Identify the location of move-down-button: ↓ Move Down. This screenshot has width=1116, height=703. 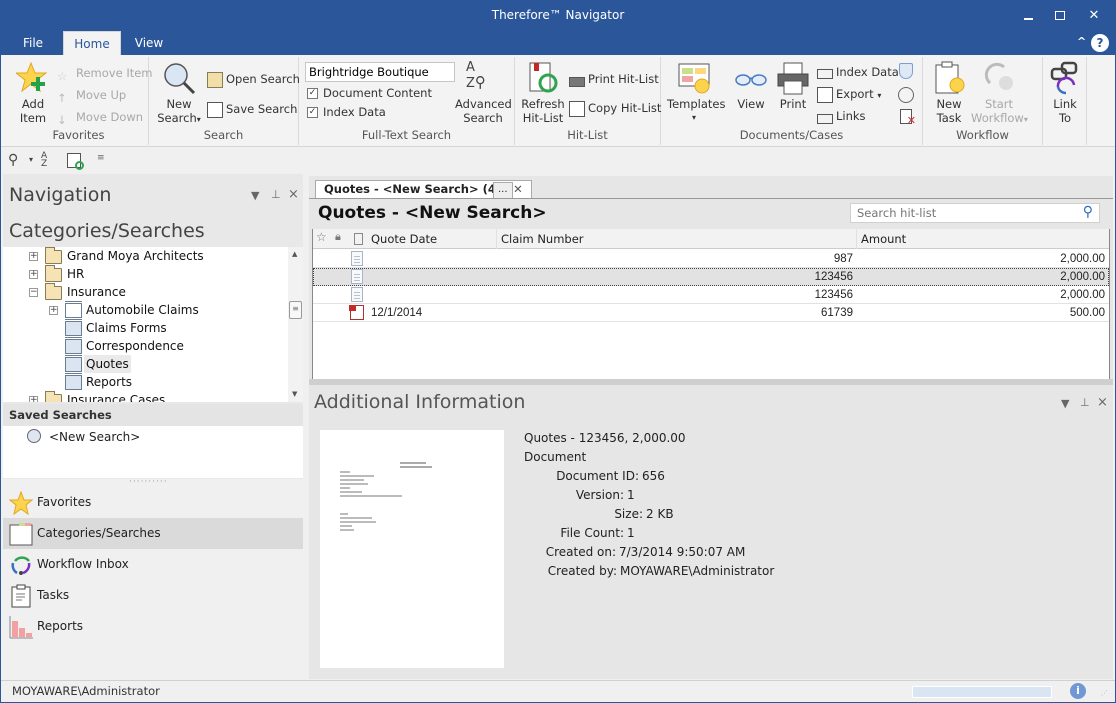
(100, 117).